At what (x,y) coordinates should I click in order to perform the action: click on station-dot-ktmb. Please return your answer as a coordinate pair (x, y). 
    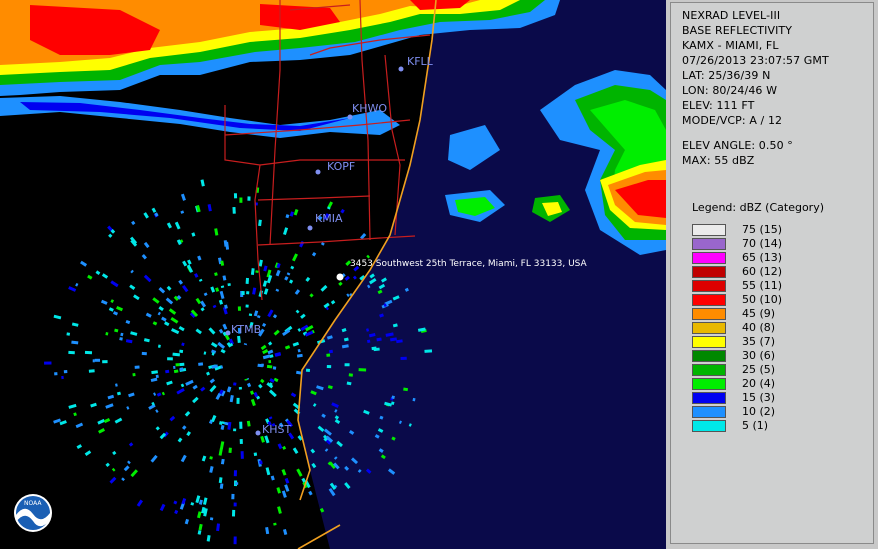
    Looking at the image, I should click on (228, 333).